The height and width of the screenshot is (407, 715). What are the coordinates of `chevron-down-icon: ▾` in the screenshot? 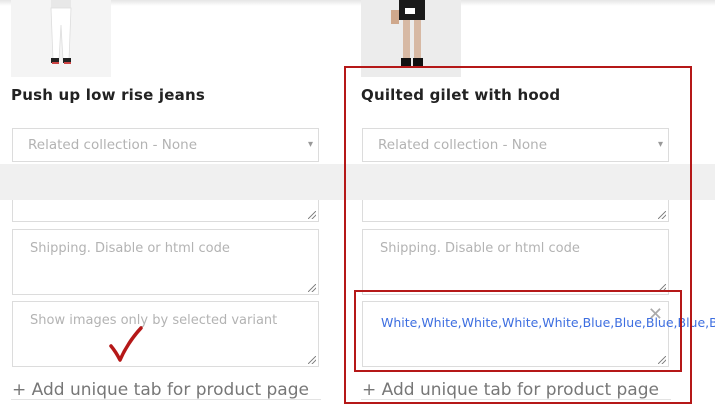 It's located at (310, 144).